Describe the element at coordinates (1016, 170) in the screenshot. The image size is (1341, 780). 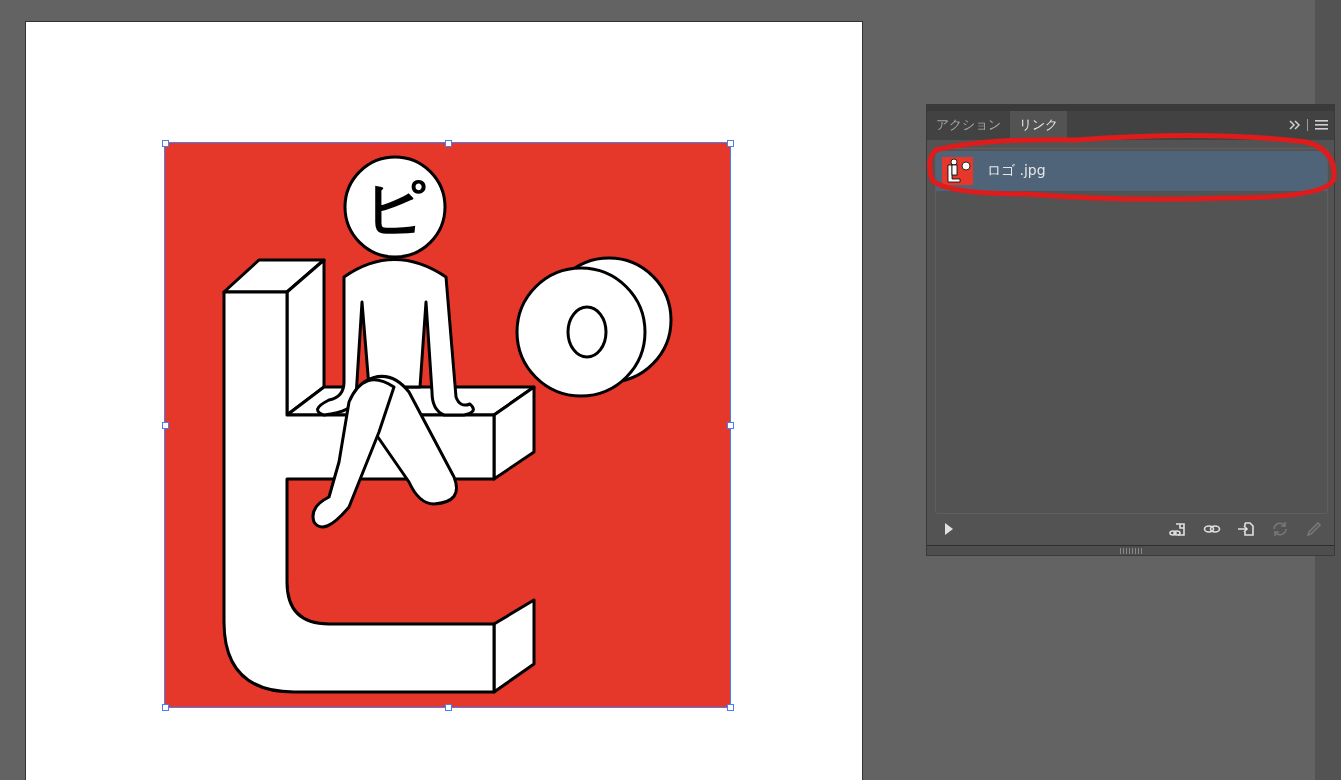
I see `link-file-name: ロゴ .jpg` at that location.